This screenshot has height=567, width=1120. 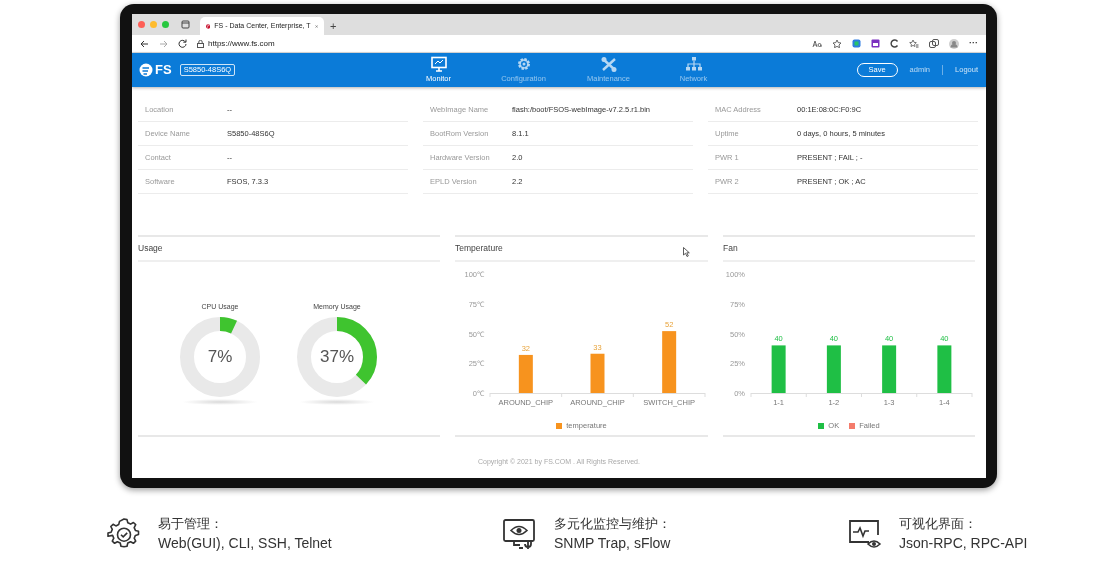 What do you see at coordinates (163, 70) in the screenshot?
I see `logo-text: FS` at bounding box center [163, 70].